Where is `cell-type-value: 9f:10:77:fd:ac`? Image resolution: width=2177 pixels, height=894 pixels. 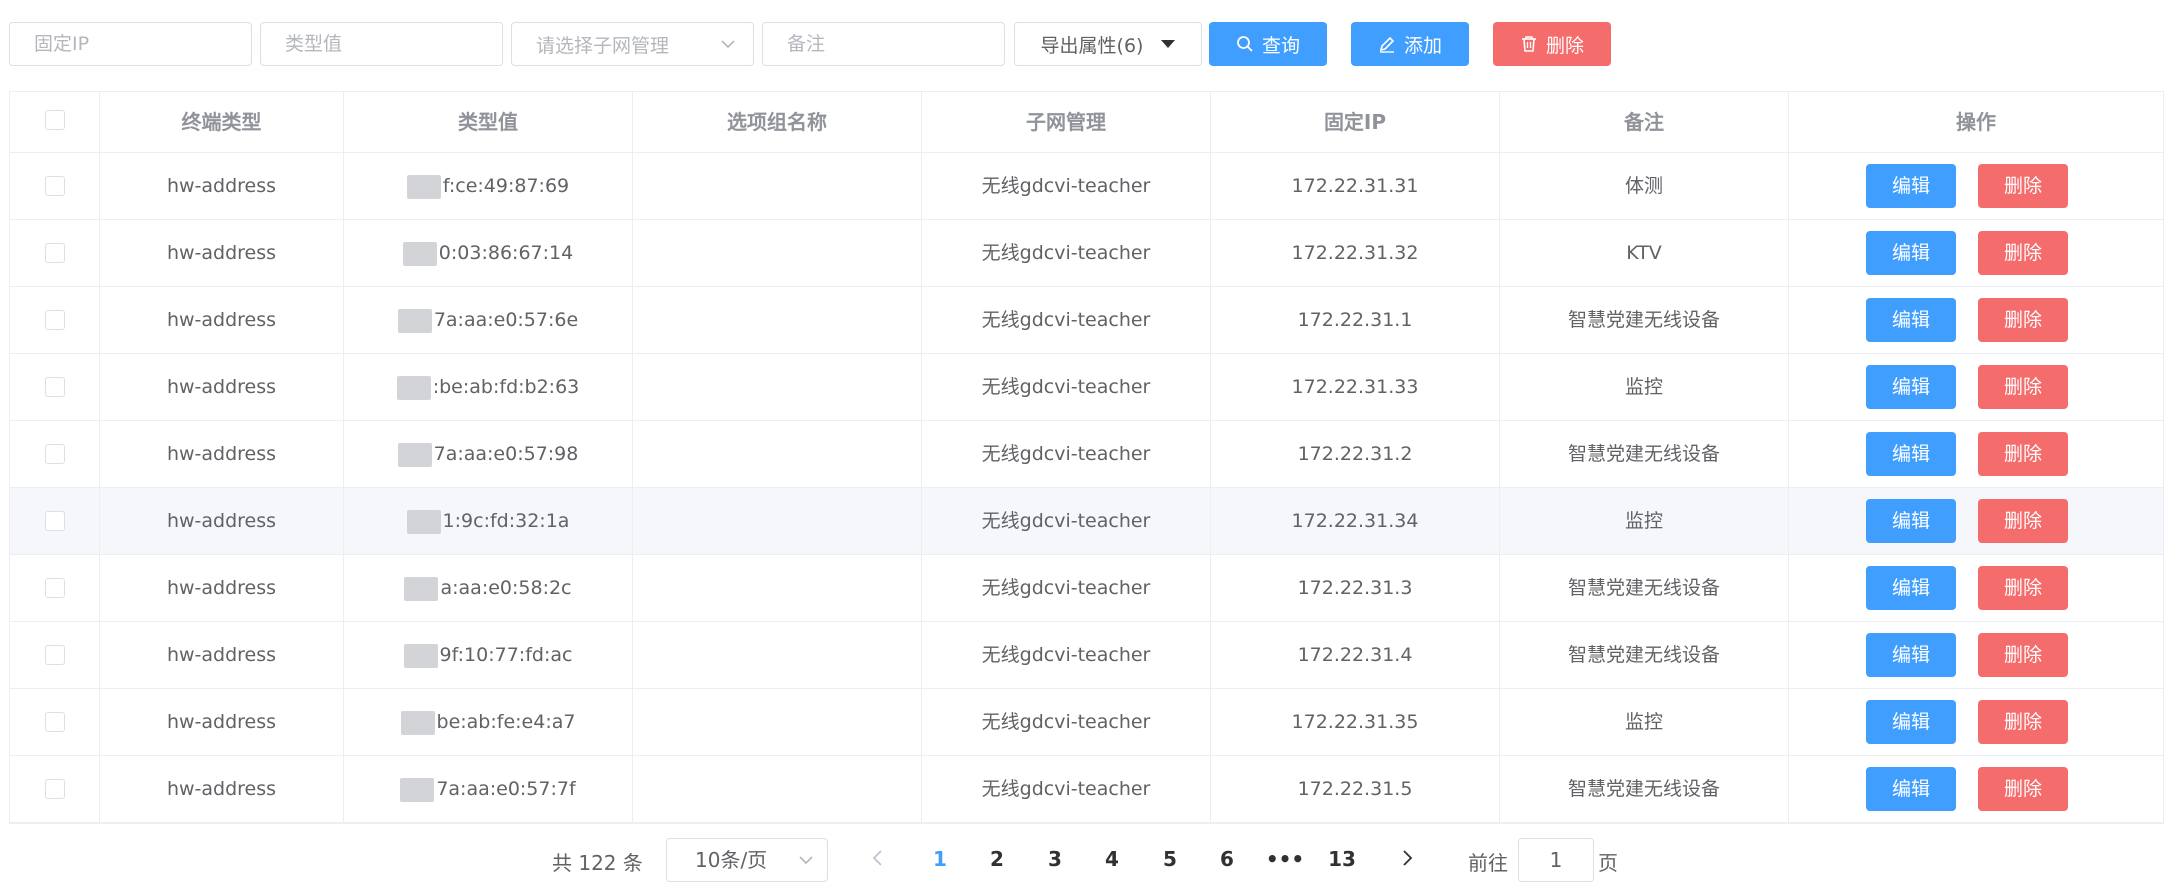 cell-type-value: 9f:10:77:fd:ac is located at coordinates (488, 655).